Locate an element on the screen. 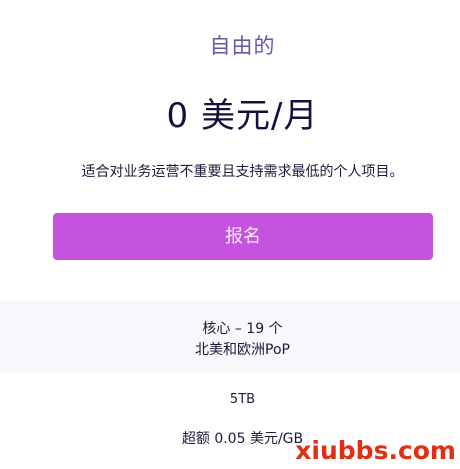  feature-storage: 5TB is located at coordinates (242, 399).